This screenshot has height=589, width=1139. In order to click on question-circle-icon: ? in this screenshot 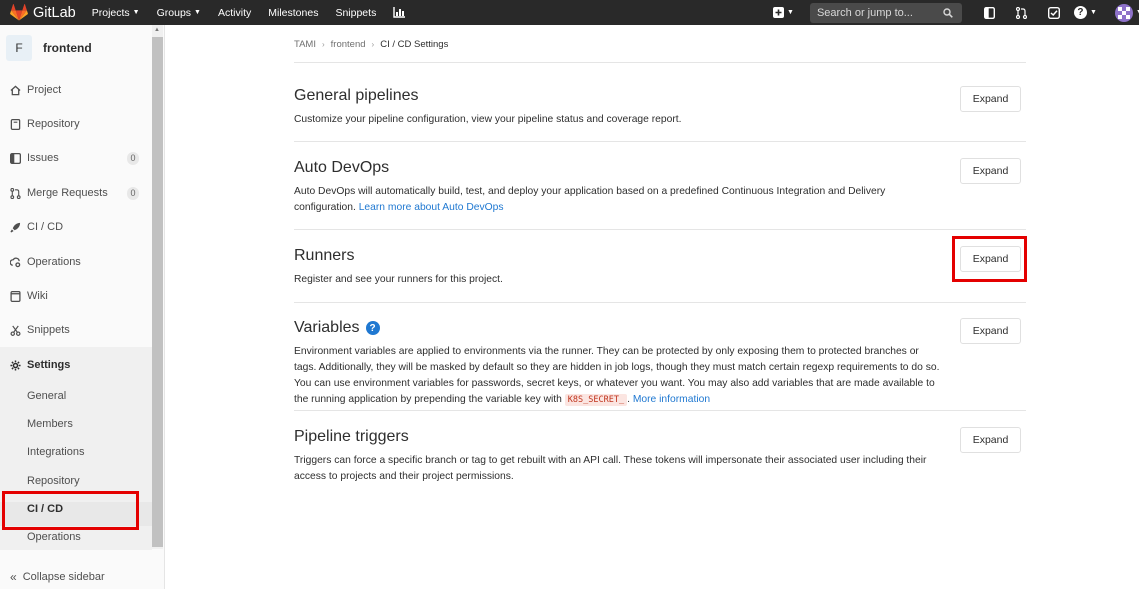, I will do `click(372, 328)`.